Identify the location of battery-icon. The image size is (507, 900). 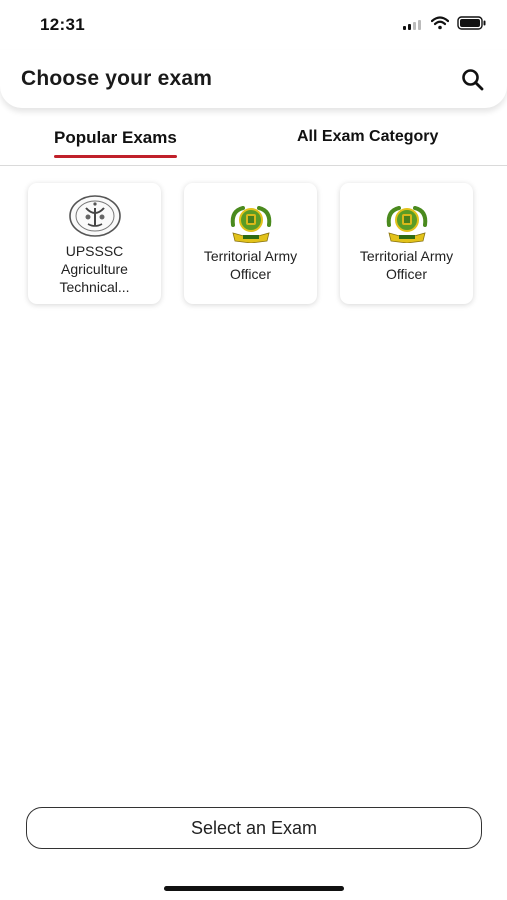
(472, 25).